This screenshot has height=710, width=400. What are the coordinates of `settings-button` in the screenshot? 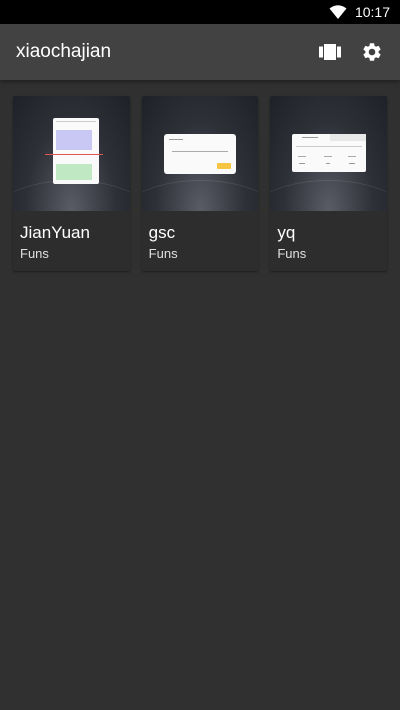 It's located at (372, 52).